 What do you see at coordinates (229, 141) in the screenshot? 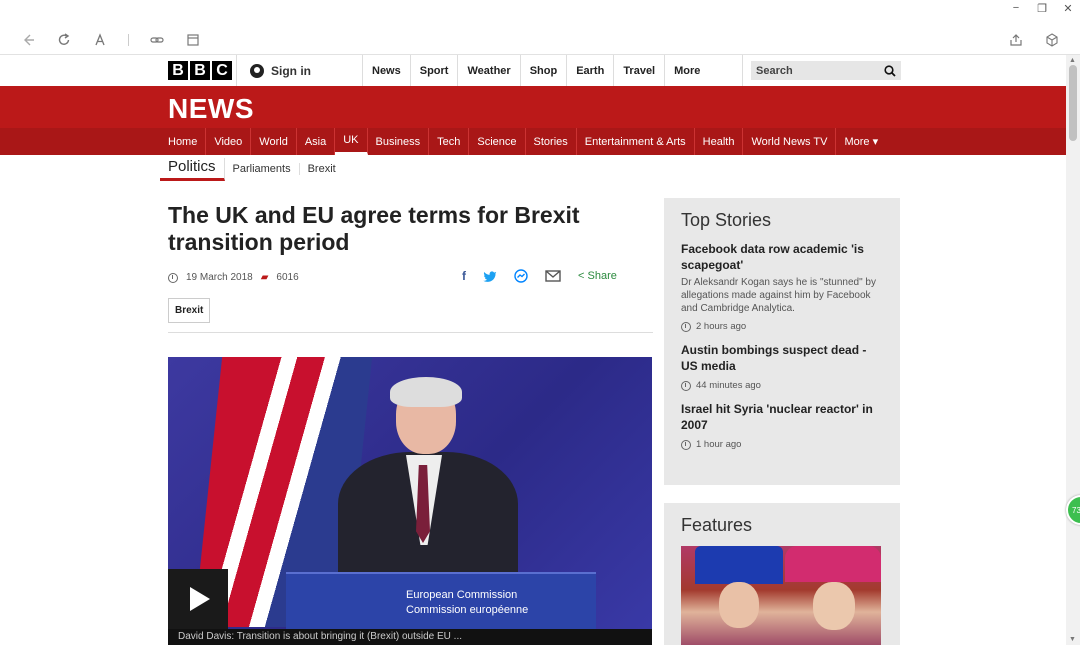
I see `news-nav-video: Video` at bounding box center [229, 141].